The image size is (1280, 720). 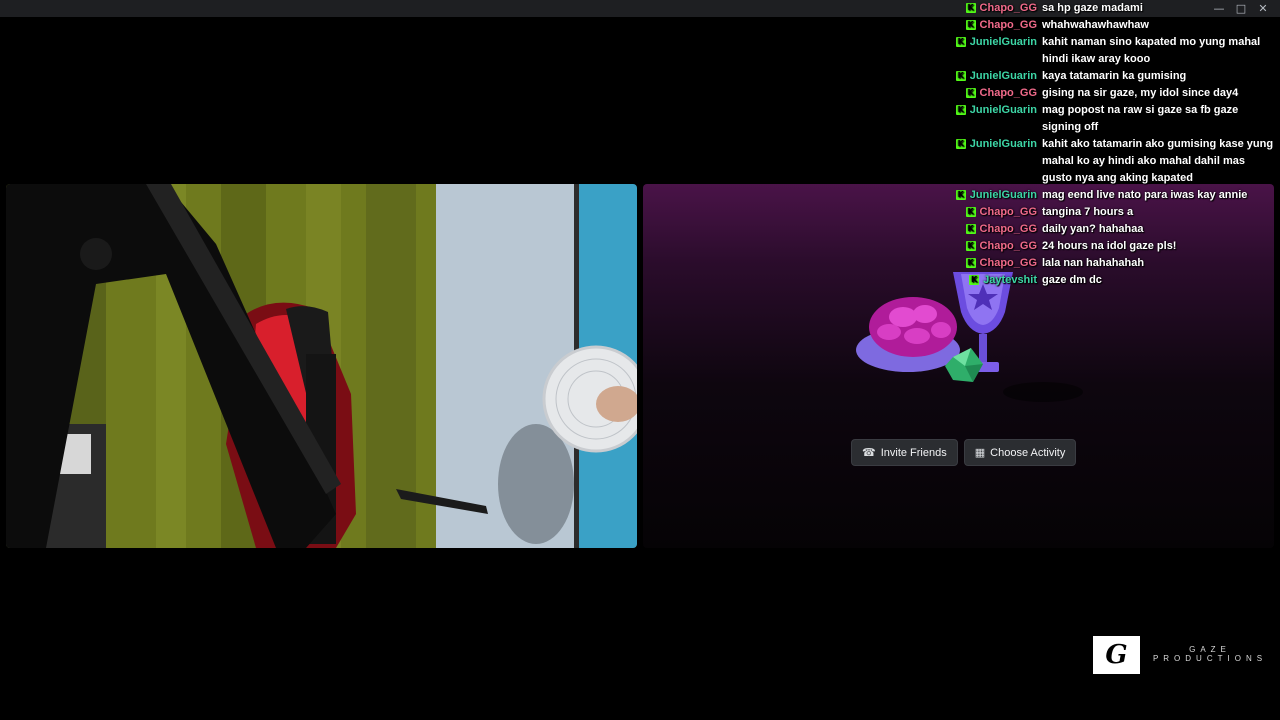 I want to click on invite-friends-label: Invite Friends, so click(x=913, y=452).